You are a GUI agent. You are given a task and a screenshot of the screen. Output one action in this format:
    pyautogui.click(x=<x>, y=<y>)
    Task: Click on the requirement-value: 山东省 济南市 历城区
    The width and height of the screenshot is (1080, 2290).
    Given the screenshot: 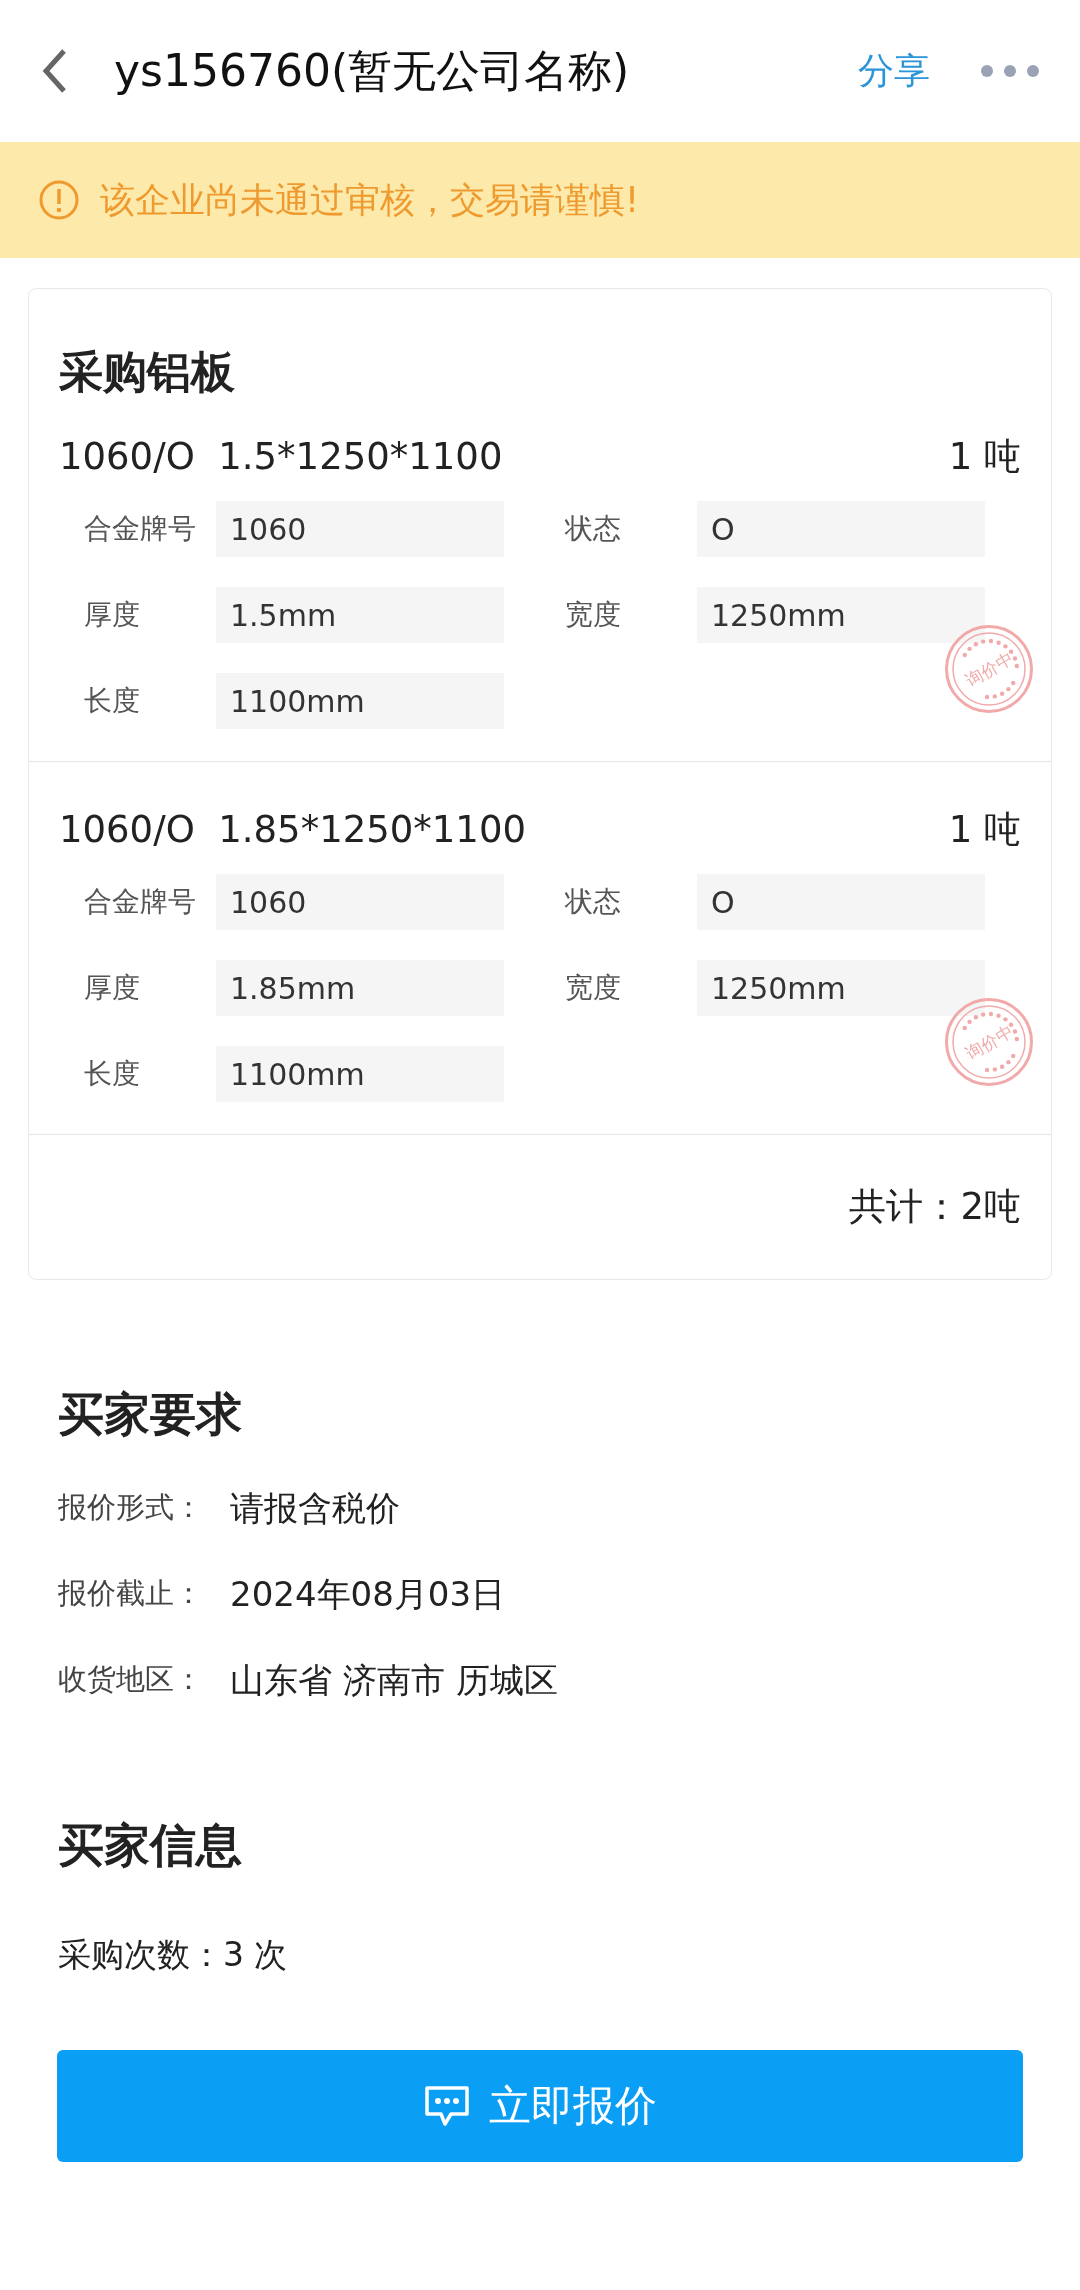 What is the action you would take?
    pyautogui.click(x=394, y=1680)
    